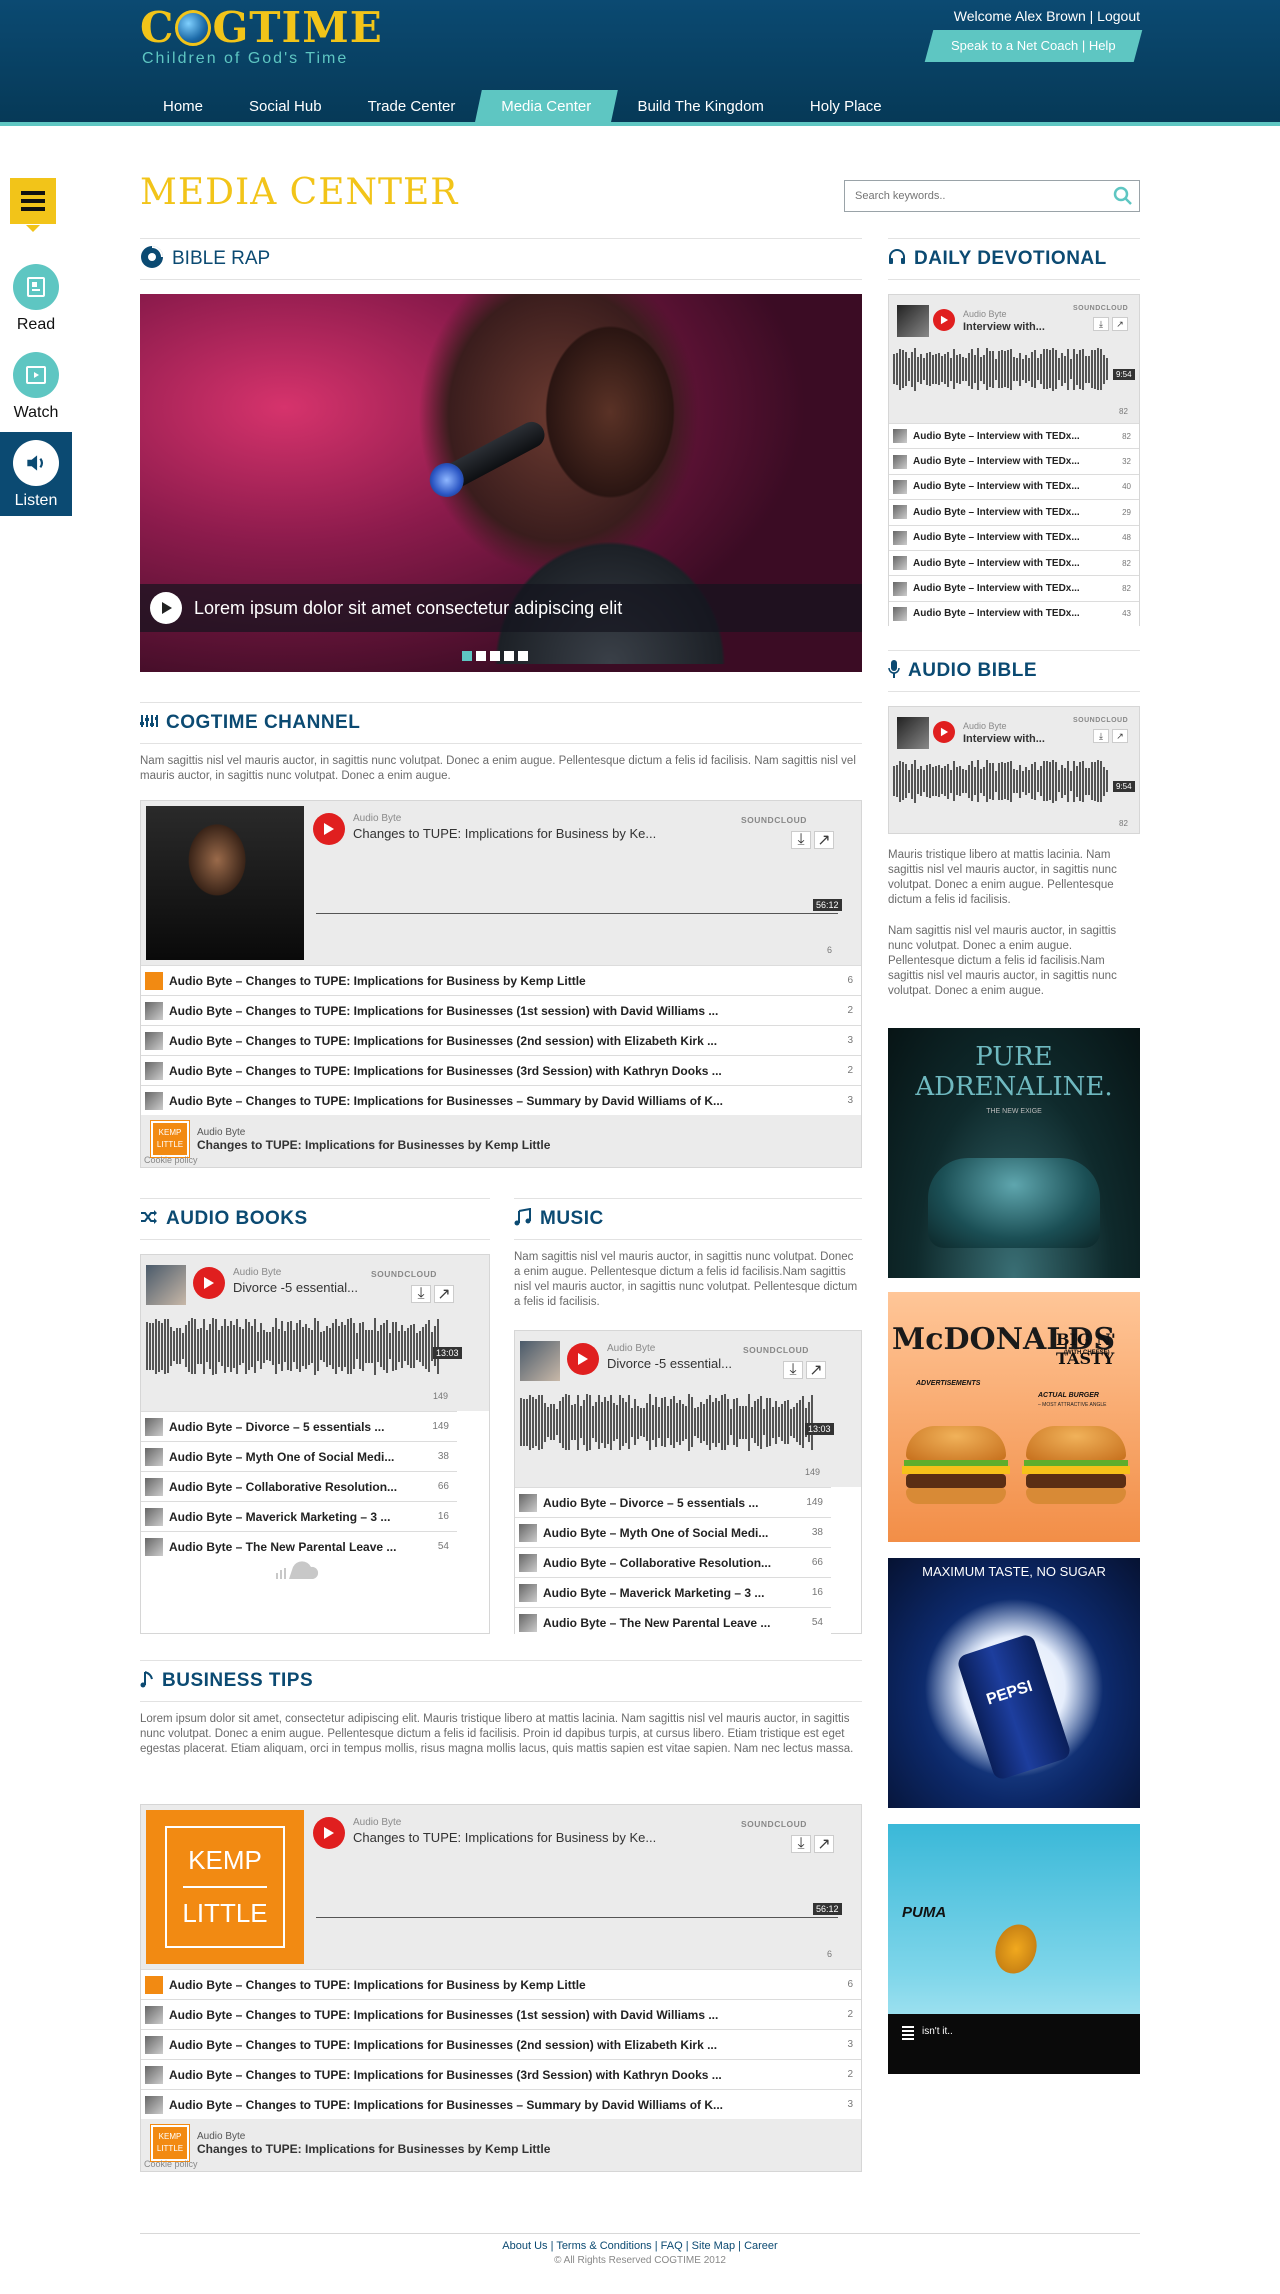  What do you see at coordinates (1014, 537) in the screenshot?
I see `track-row: Audio Byte – Interview with TEDx... 48` at bounding box center [1014, 537].